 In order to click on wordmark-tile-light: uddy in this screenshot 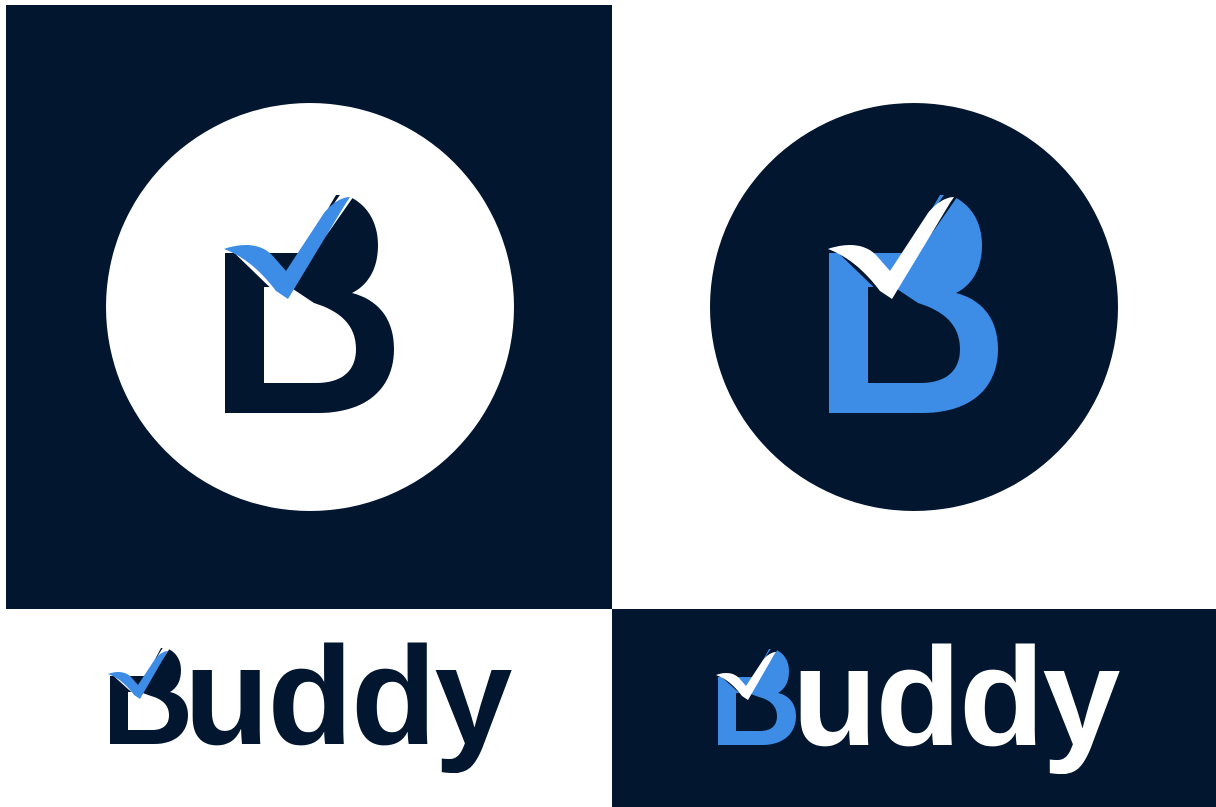, I will do `click(309, 708)`.